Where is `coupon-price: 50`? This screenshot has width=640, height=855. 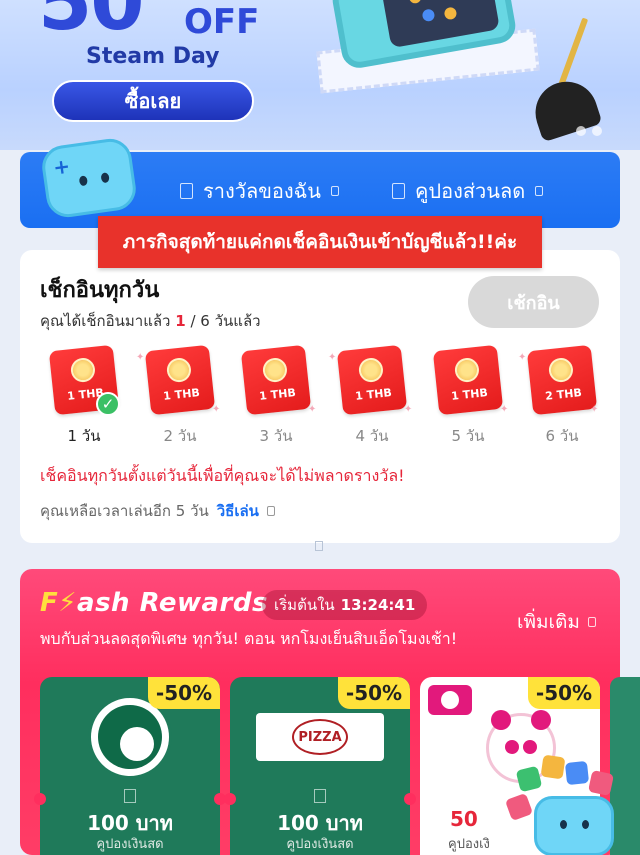
coupon-price: 50 is located at coordinates (464, 819).